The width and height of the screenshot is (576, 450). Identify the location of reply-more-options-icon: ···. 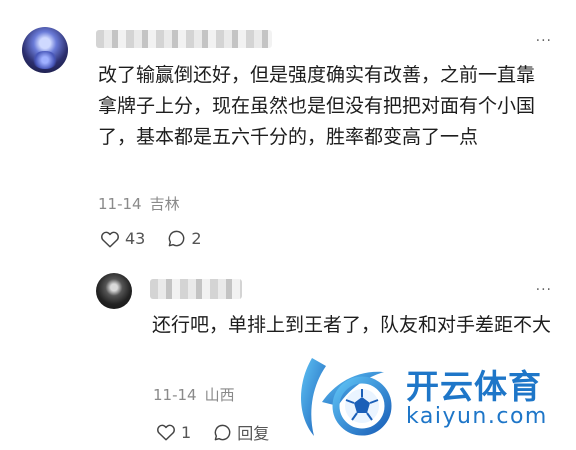
(544, 290).